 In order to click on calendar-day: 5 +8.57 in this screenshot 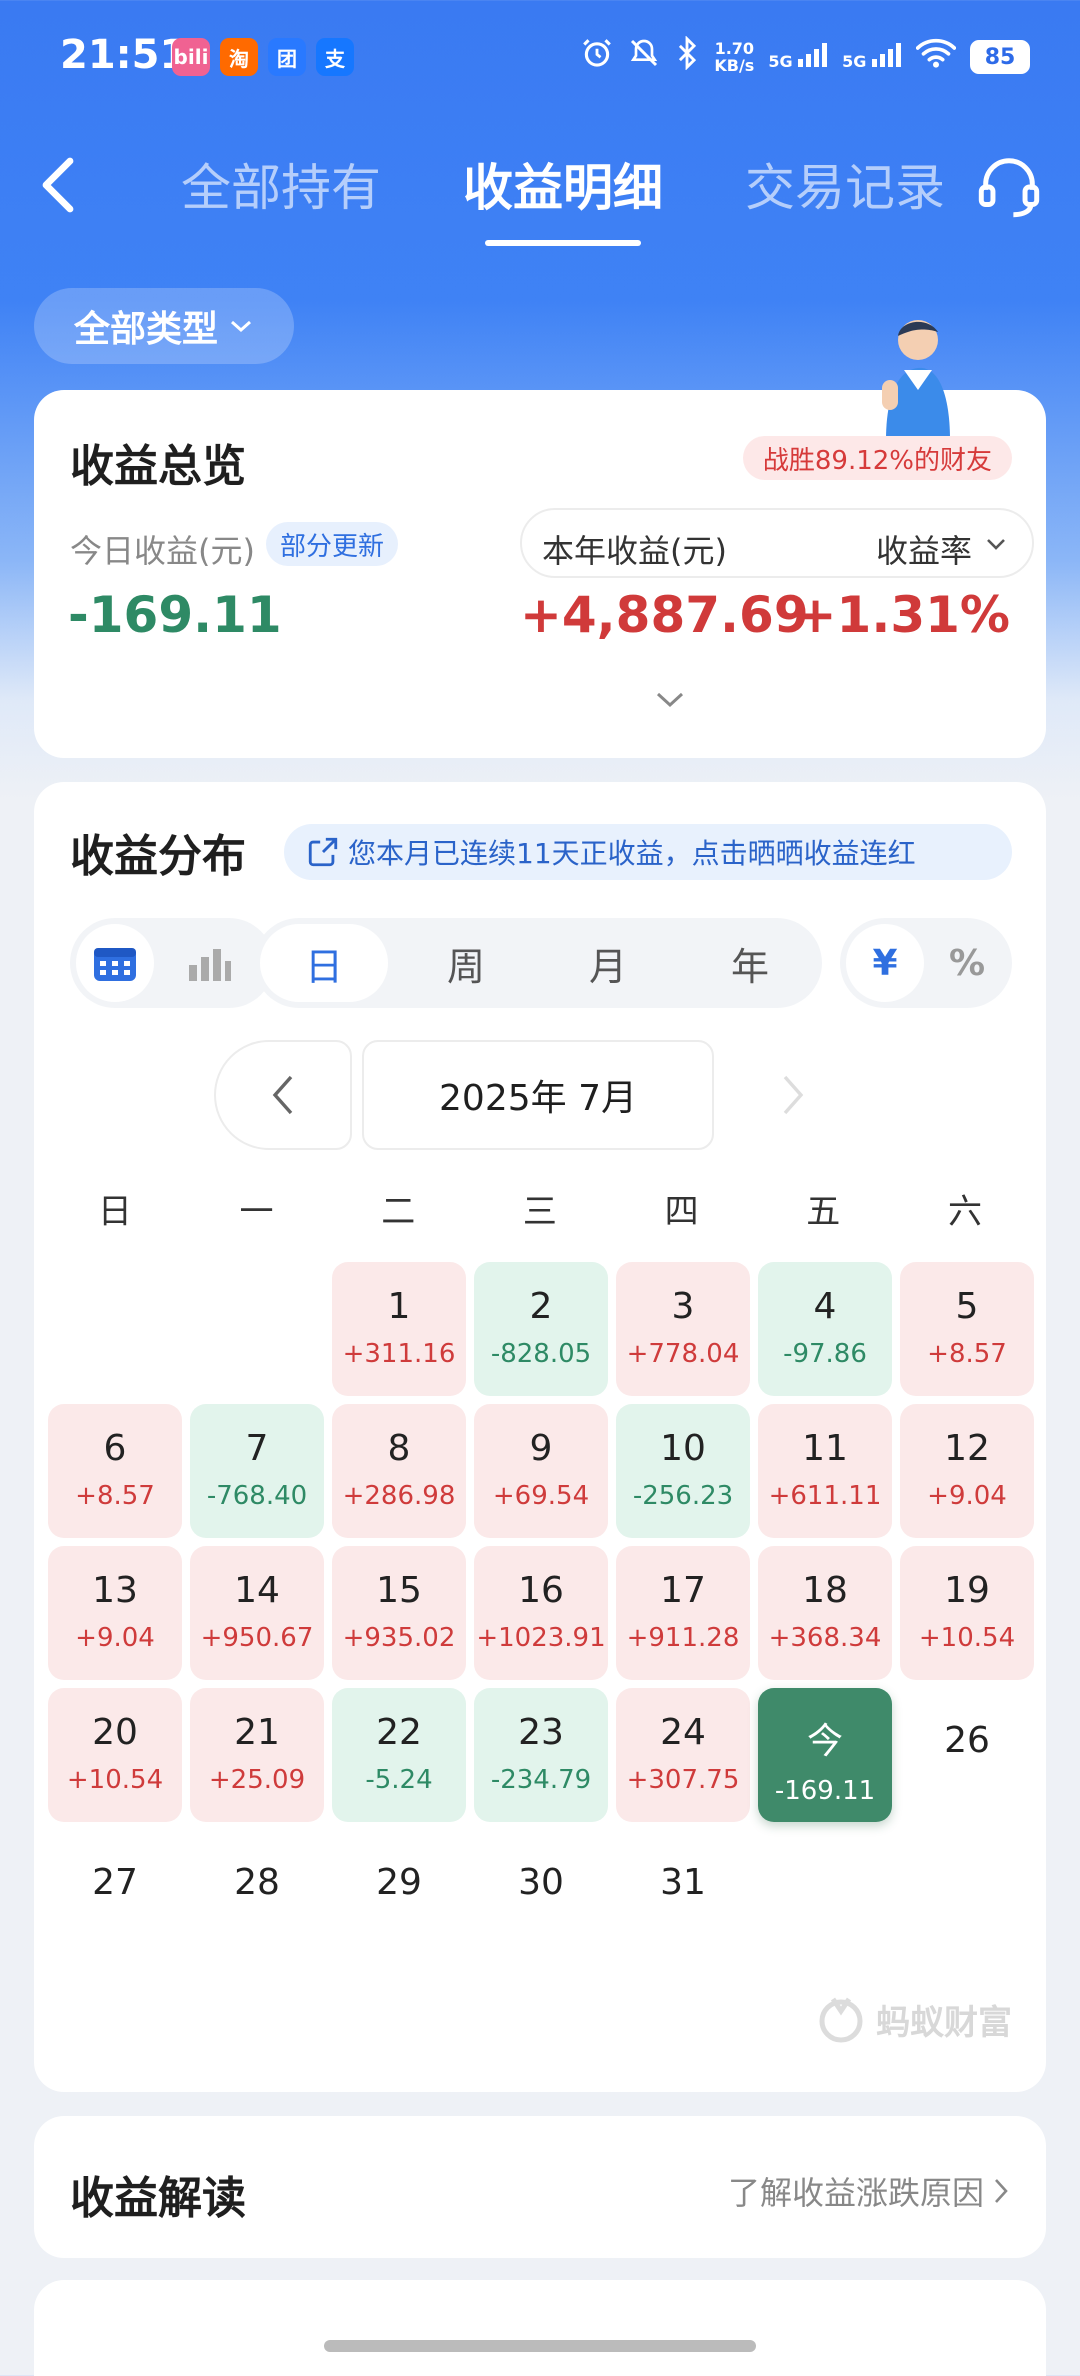, I will do `click(967, 1329)`.